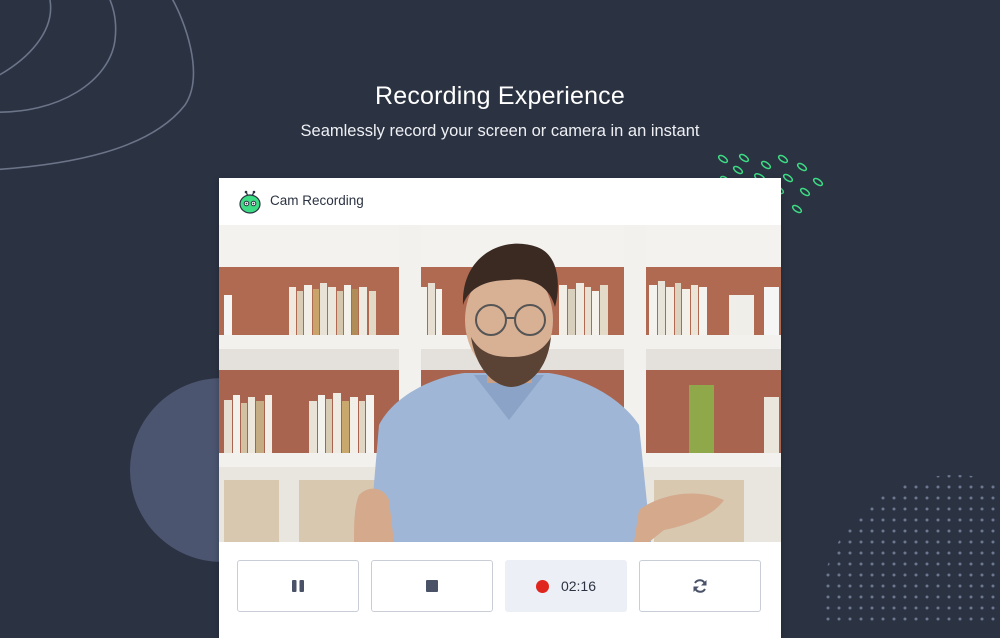 This screenshot has width=1000, height=638. I want to click on restart-button, so click(700, 586).